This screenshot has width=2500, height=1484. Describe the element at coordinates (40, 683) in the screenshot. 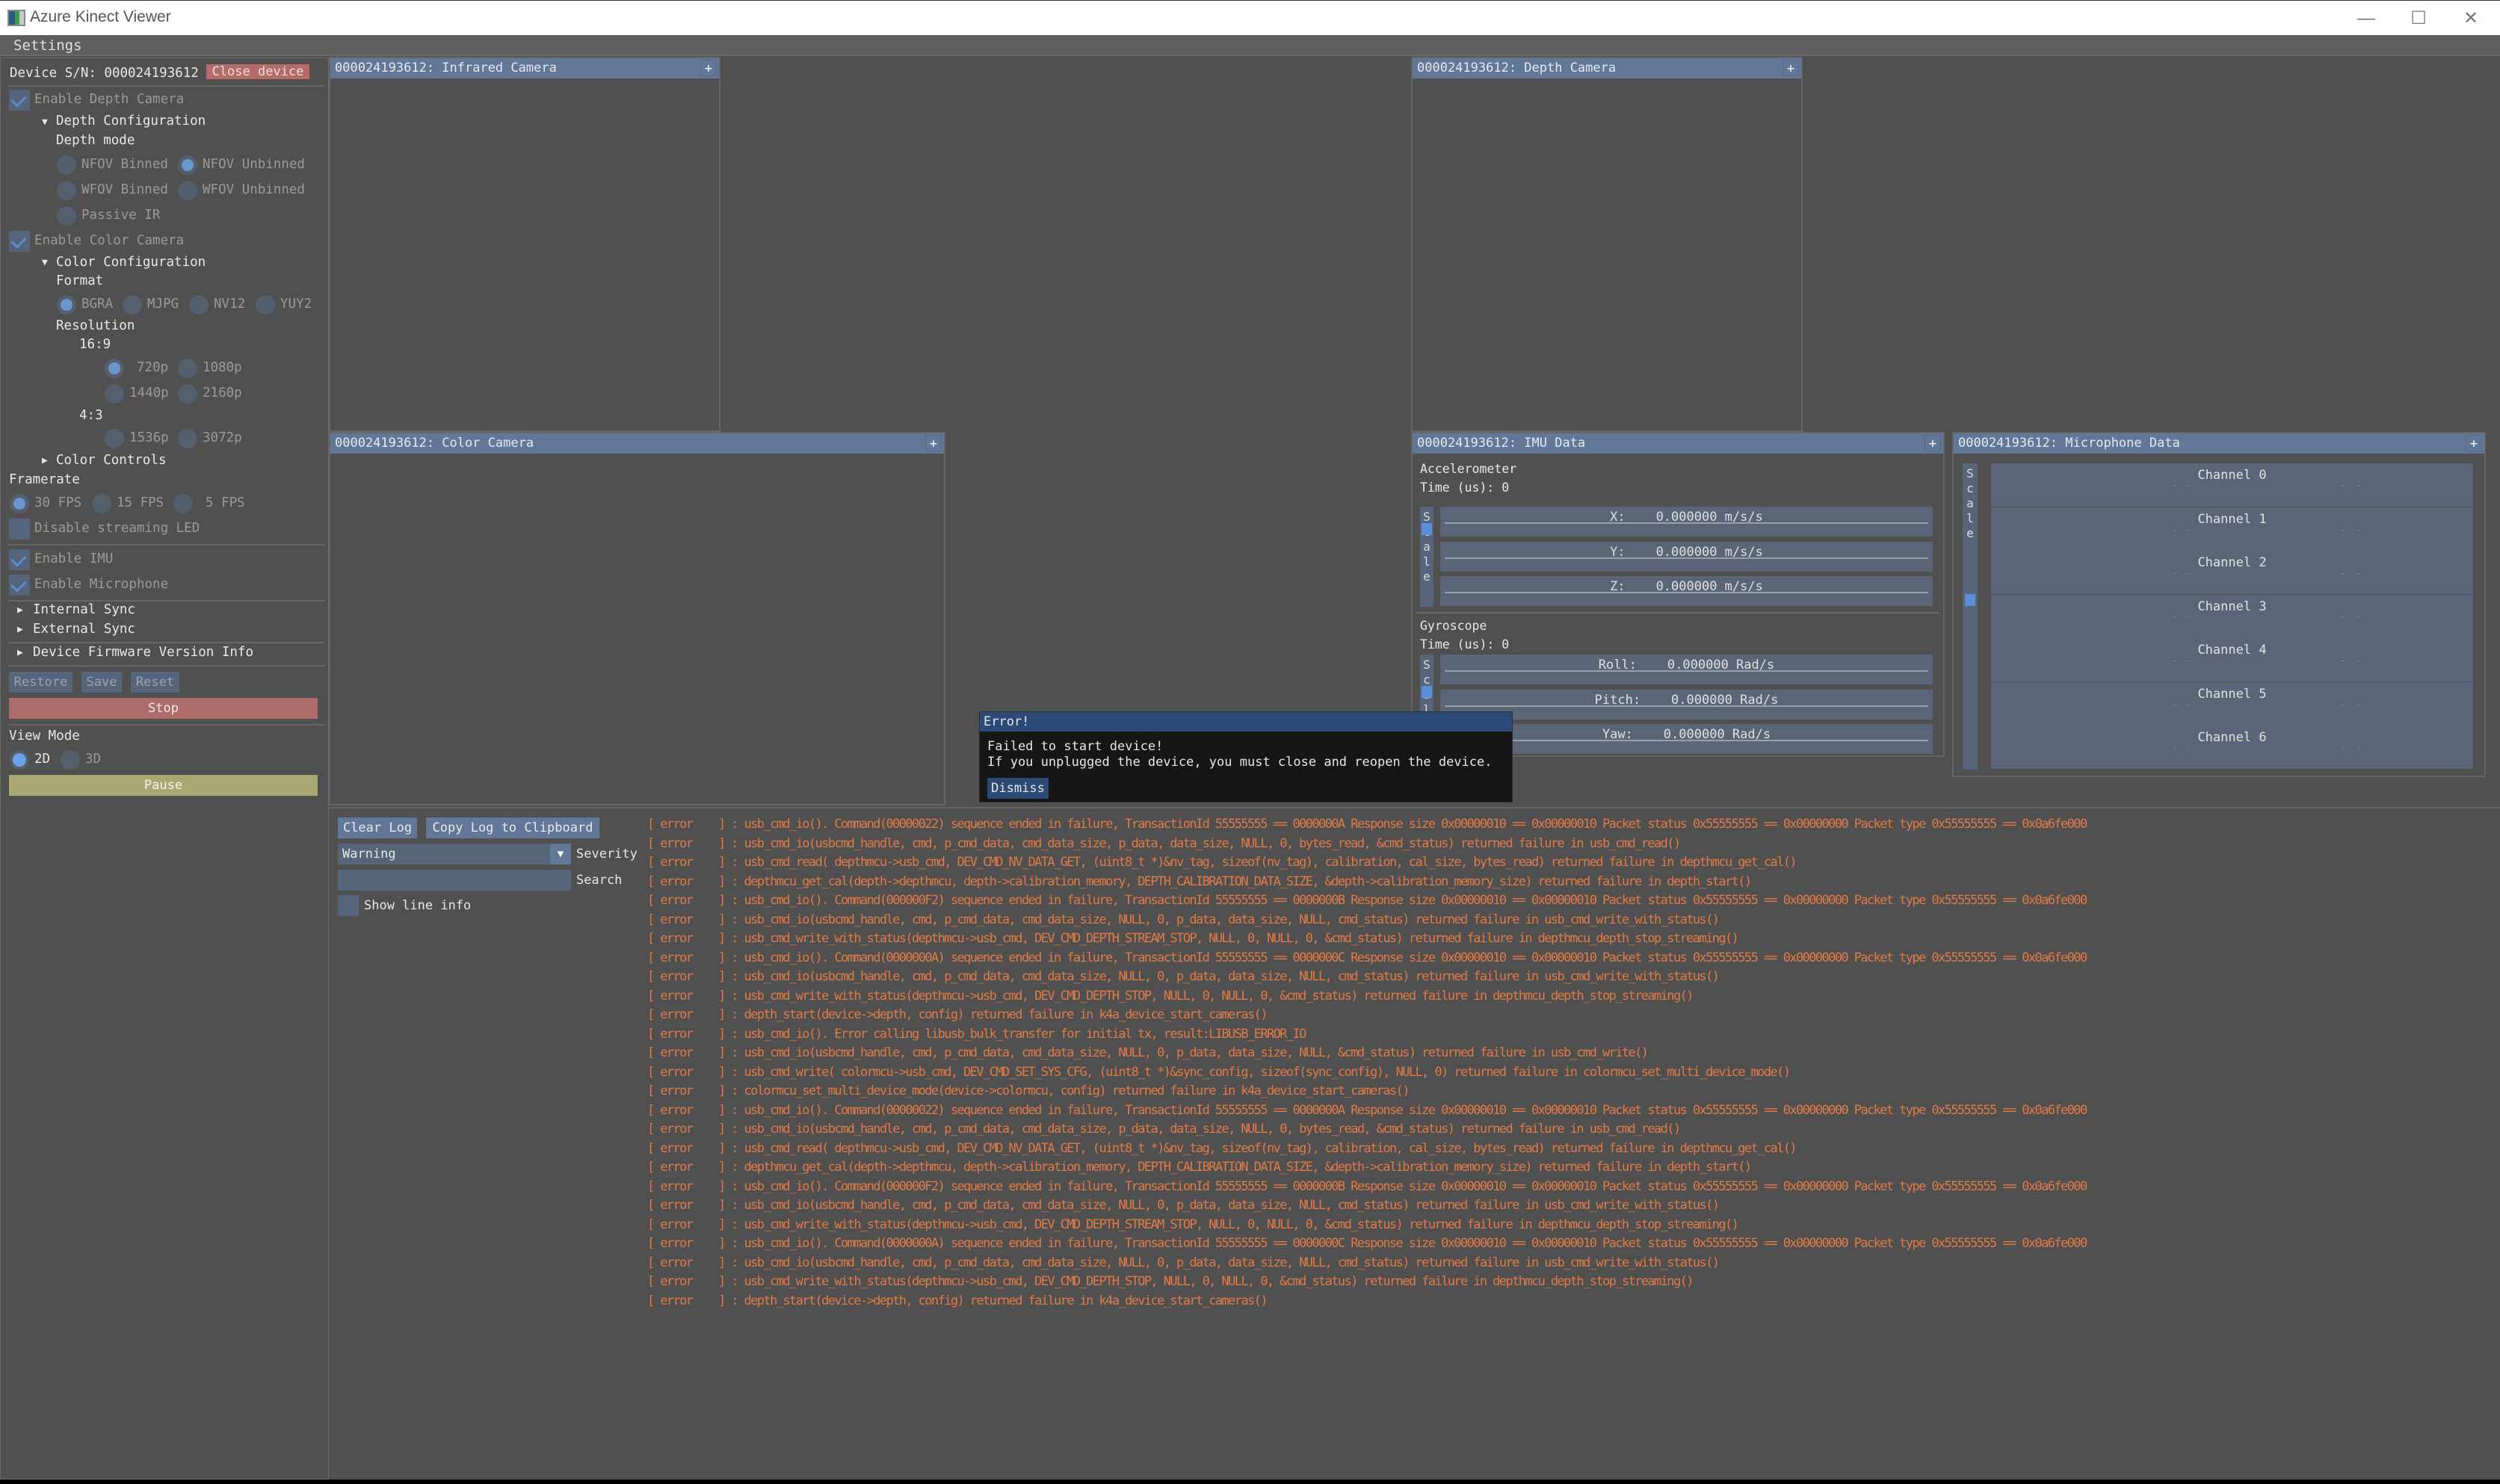

I see `restore-button: Restore` at that location.